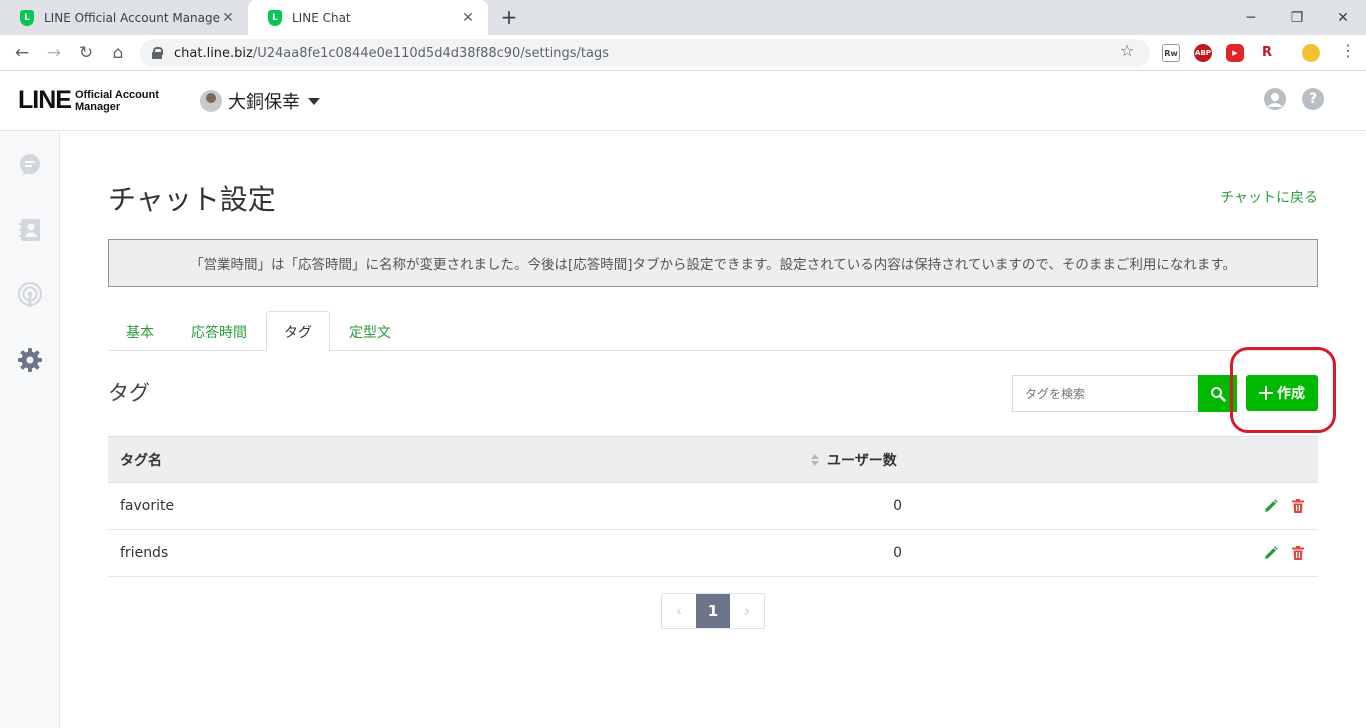  I want to click on browser-tab-oam: L LINE Official Account Manager ✕, so click(124, 17).